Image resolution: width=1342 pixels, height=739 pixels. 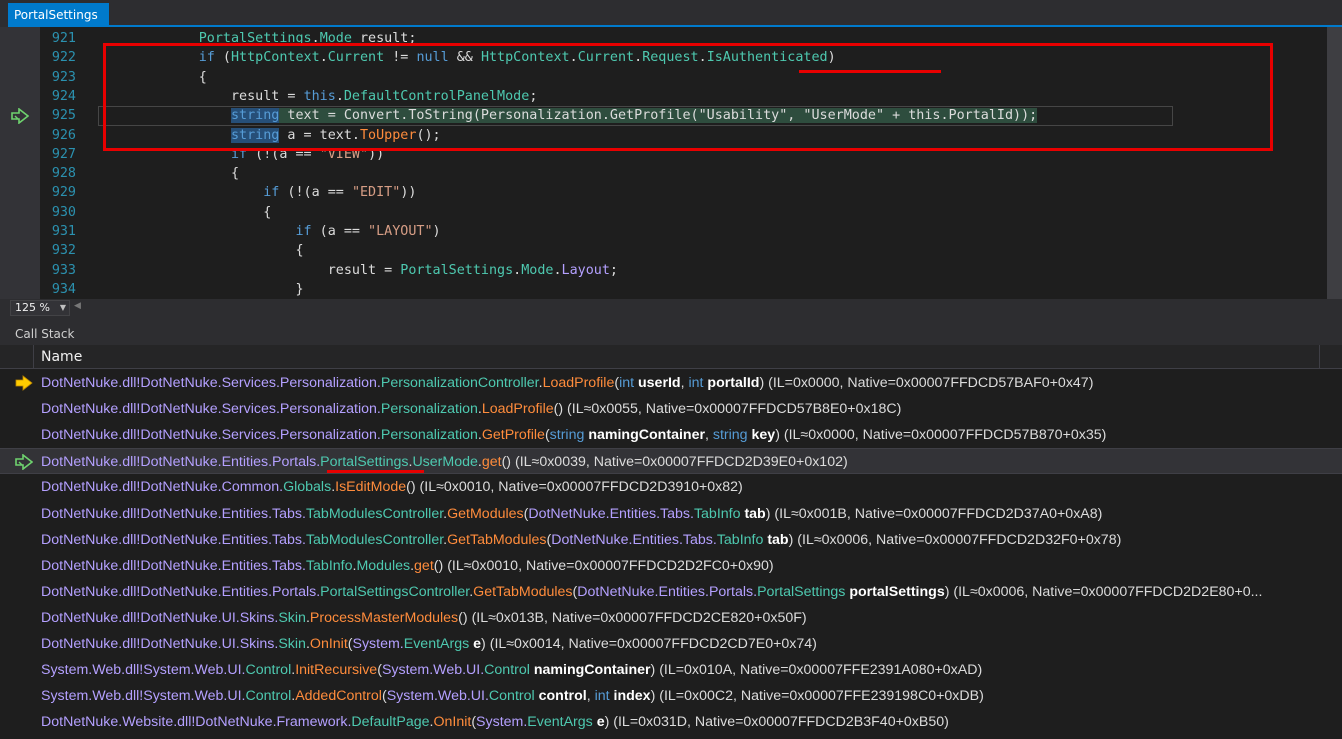 I want to click on code-token: }, so click(x=299, y=289).